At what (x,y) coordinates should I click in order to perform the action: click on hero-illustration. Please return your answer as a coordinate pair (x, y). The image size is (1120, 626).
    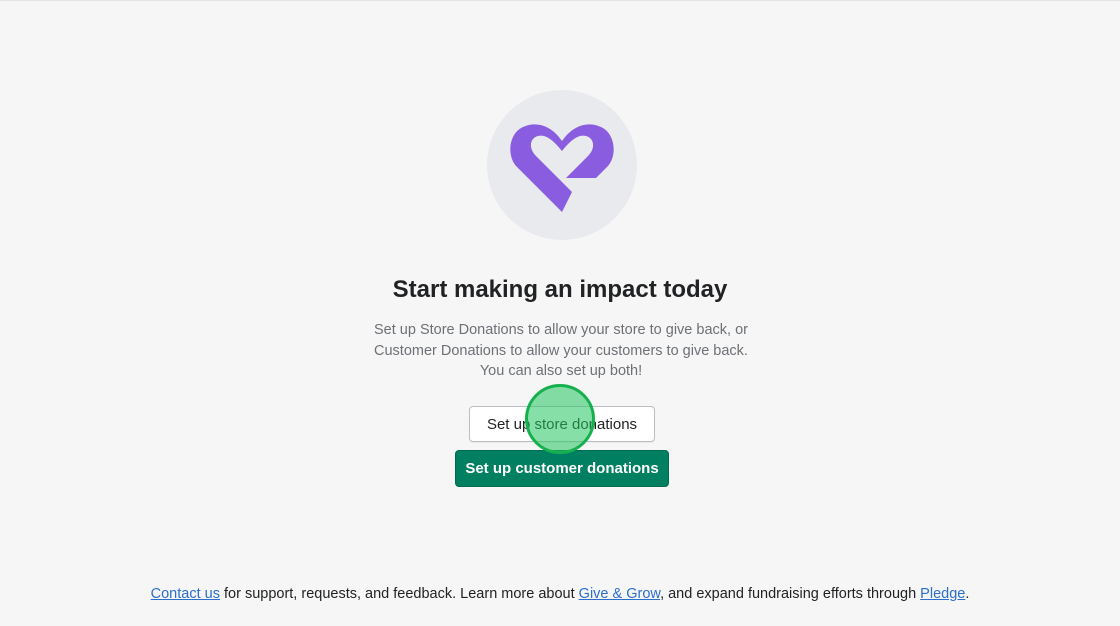
    Looking at the image, I should click on (562, 165).